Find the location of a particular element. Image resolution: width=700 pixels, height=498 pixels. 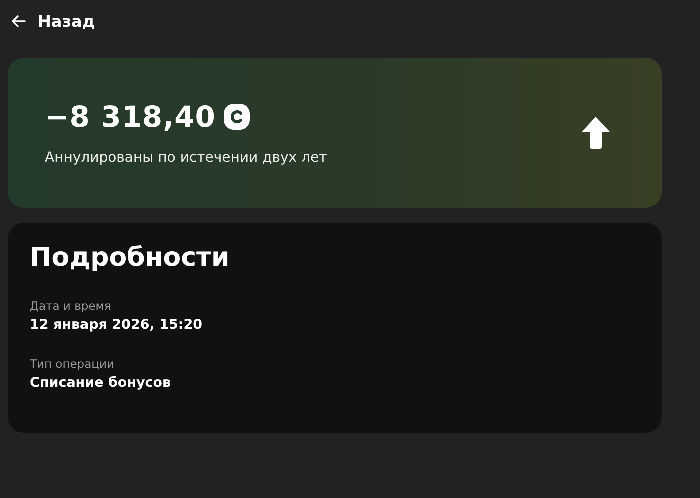

transaction-caption: Аннулированы по истечении двух лет is located at coordinates (186, 158).